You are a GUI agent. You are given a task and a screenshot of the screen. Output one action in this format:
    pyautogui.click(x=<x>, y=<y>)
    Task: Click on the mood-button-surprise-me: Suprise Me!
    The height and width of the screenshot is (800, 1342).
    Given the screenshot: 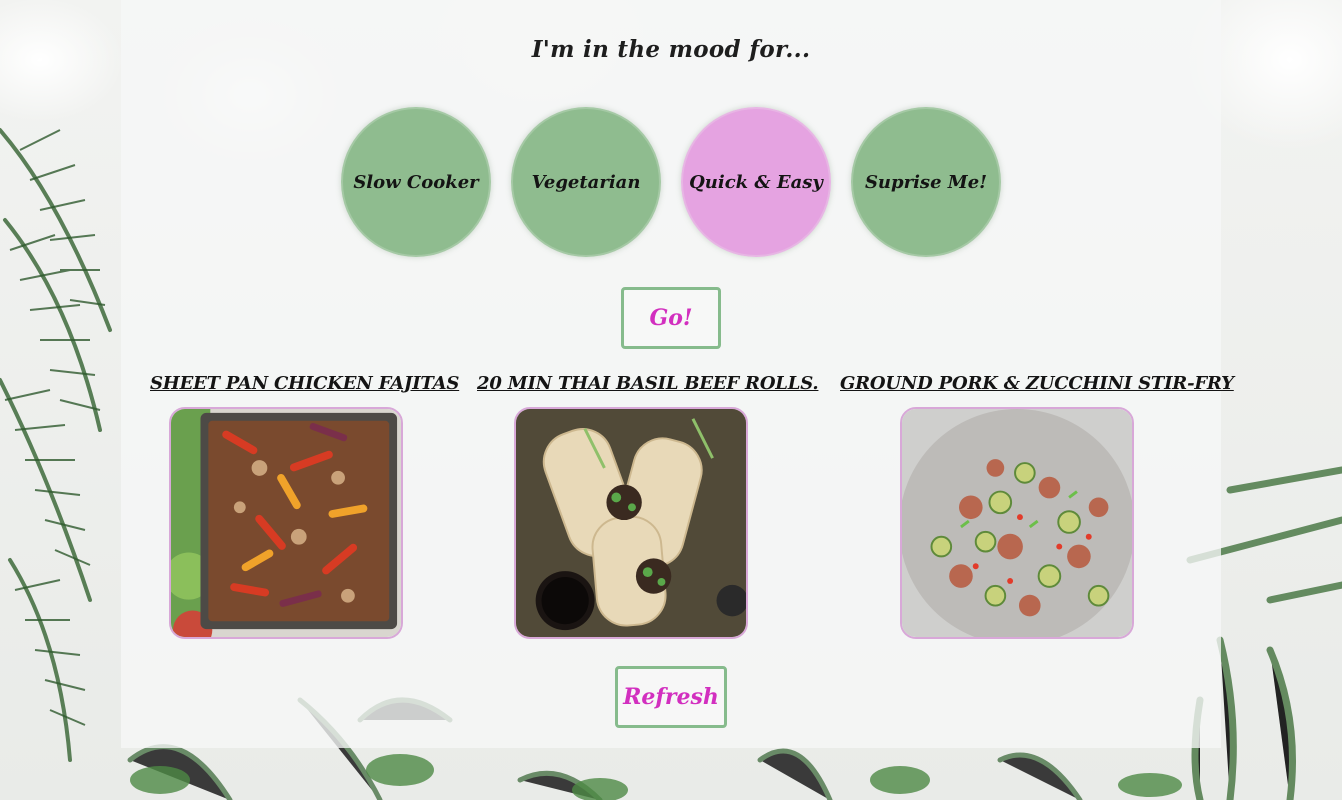 What is the action you would take?
    pyautogui.click(x=926, y=182)
    